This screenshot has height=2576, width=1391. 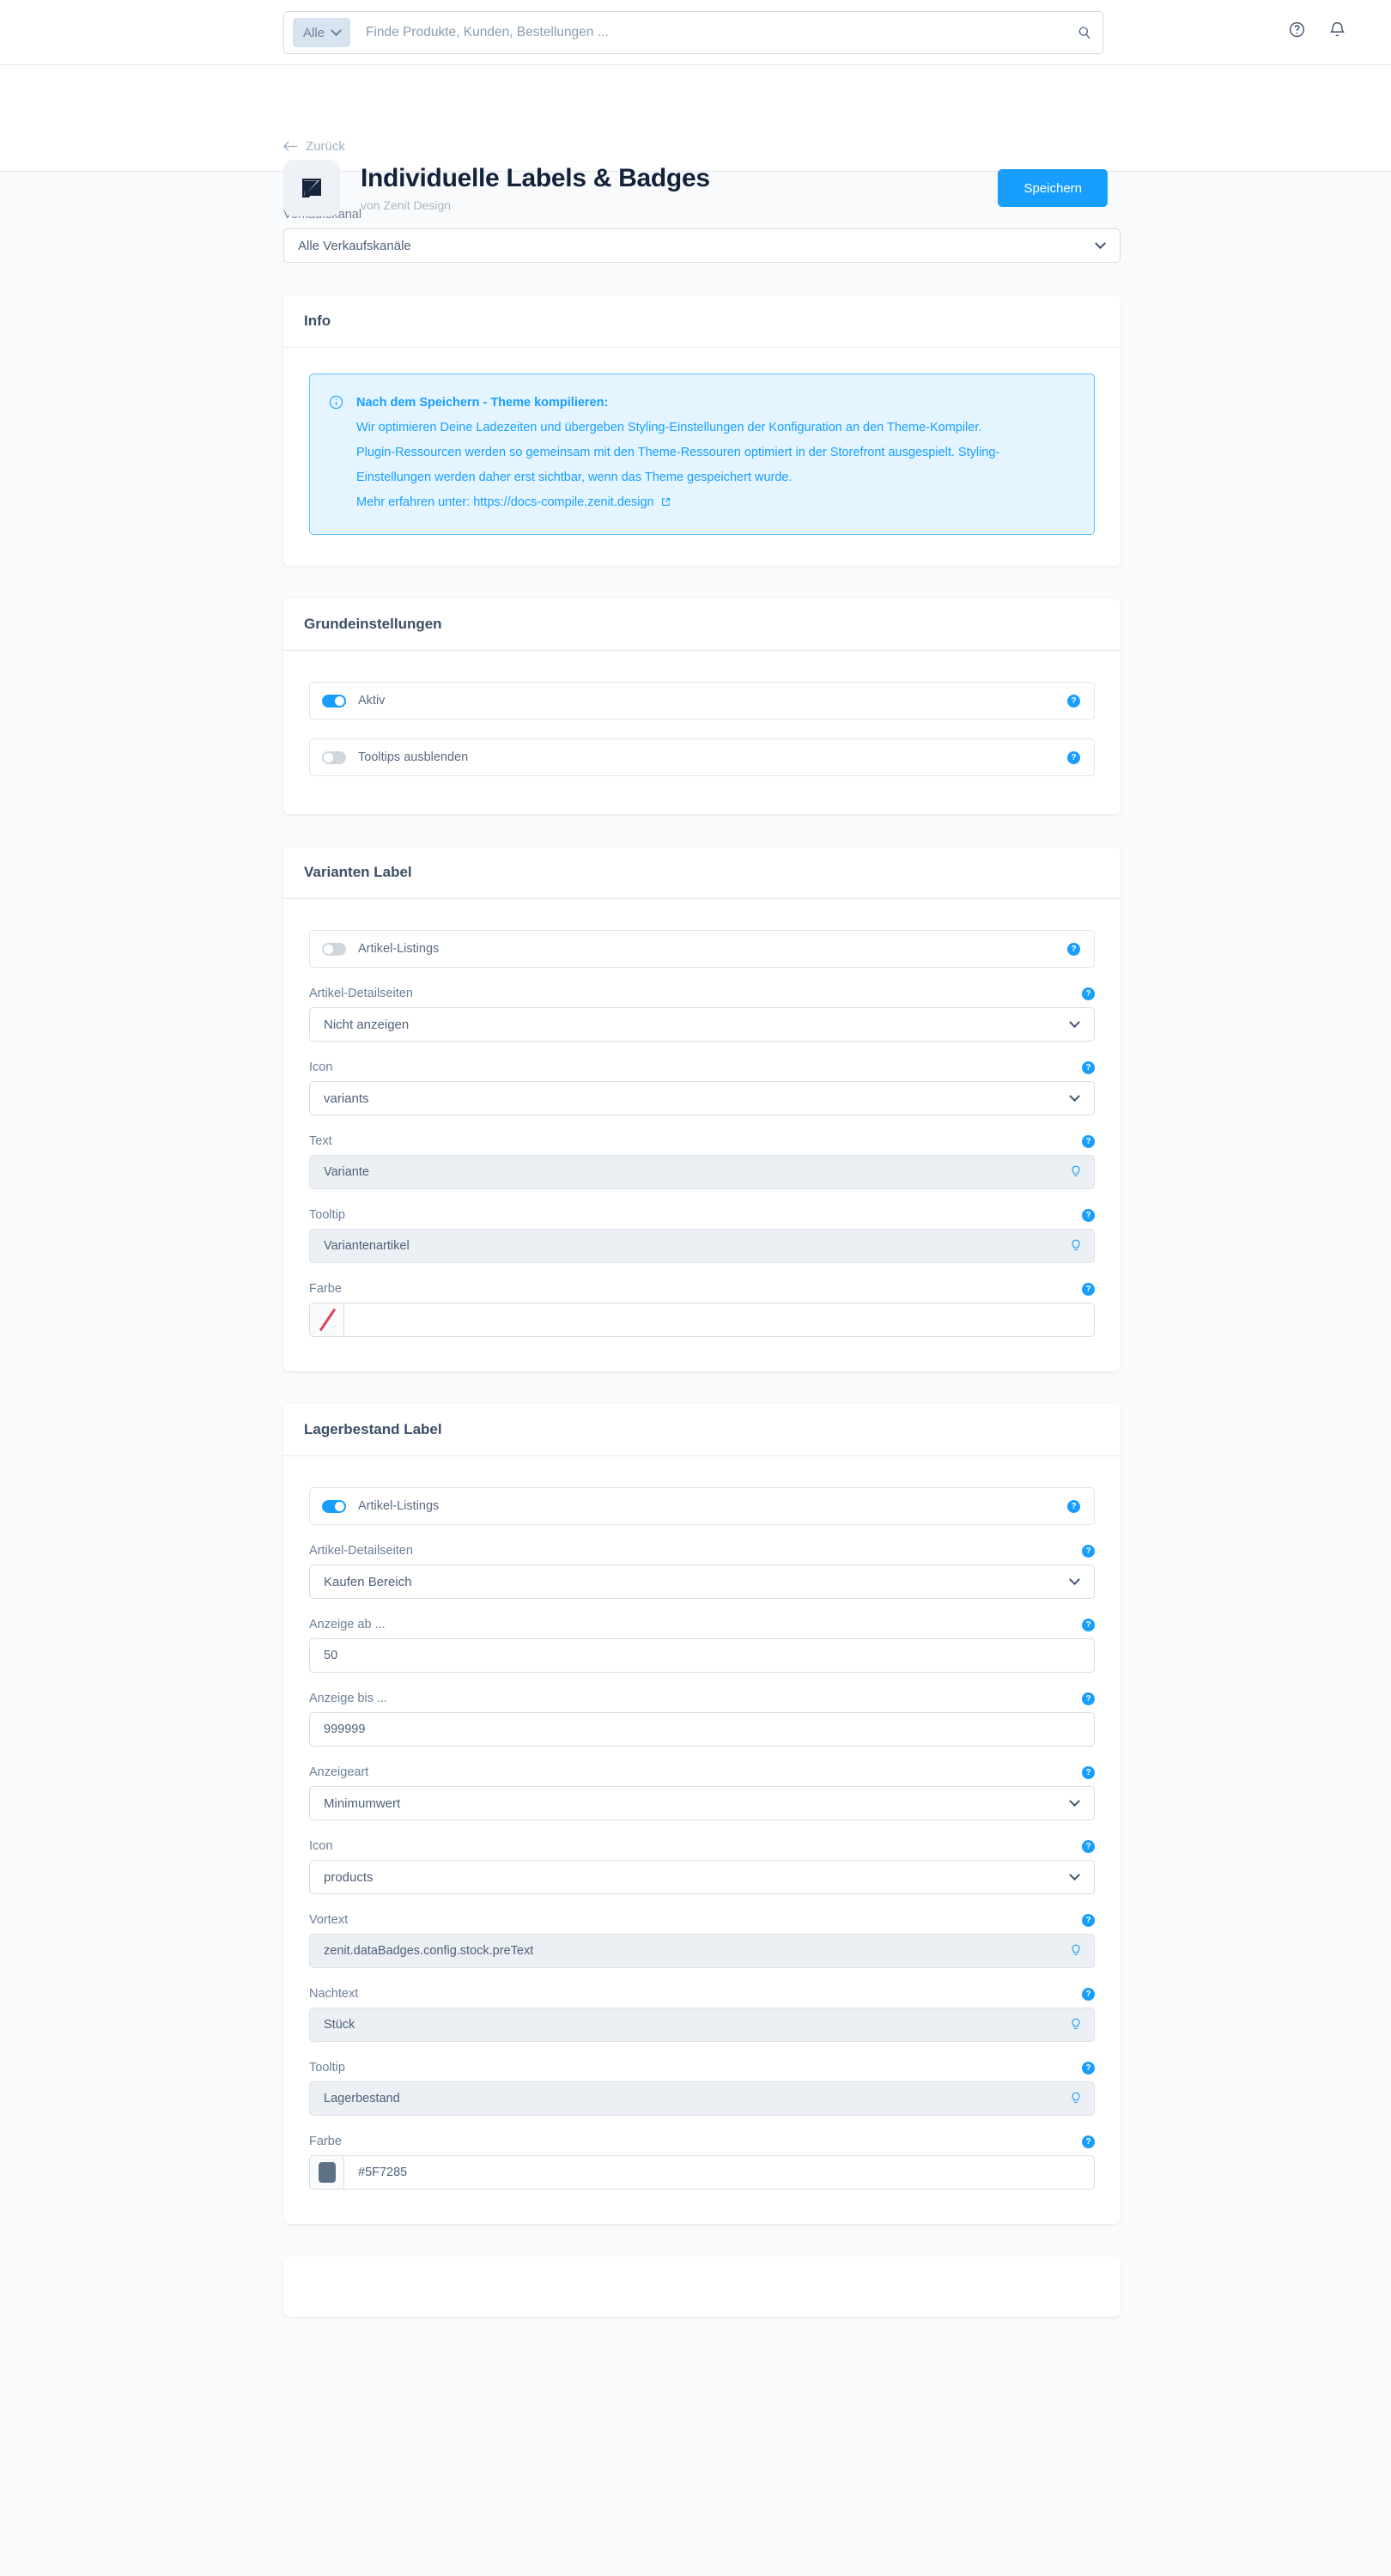 What do you see at coordinates (702, 1729) in the screenshot?
I see `input-stock-to: 999999` at bounding box center [702, 1729].